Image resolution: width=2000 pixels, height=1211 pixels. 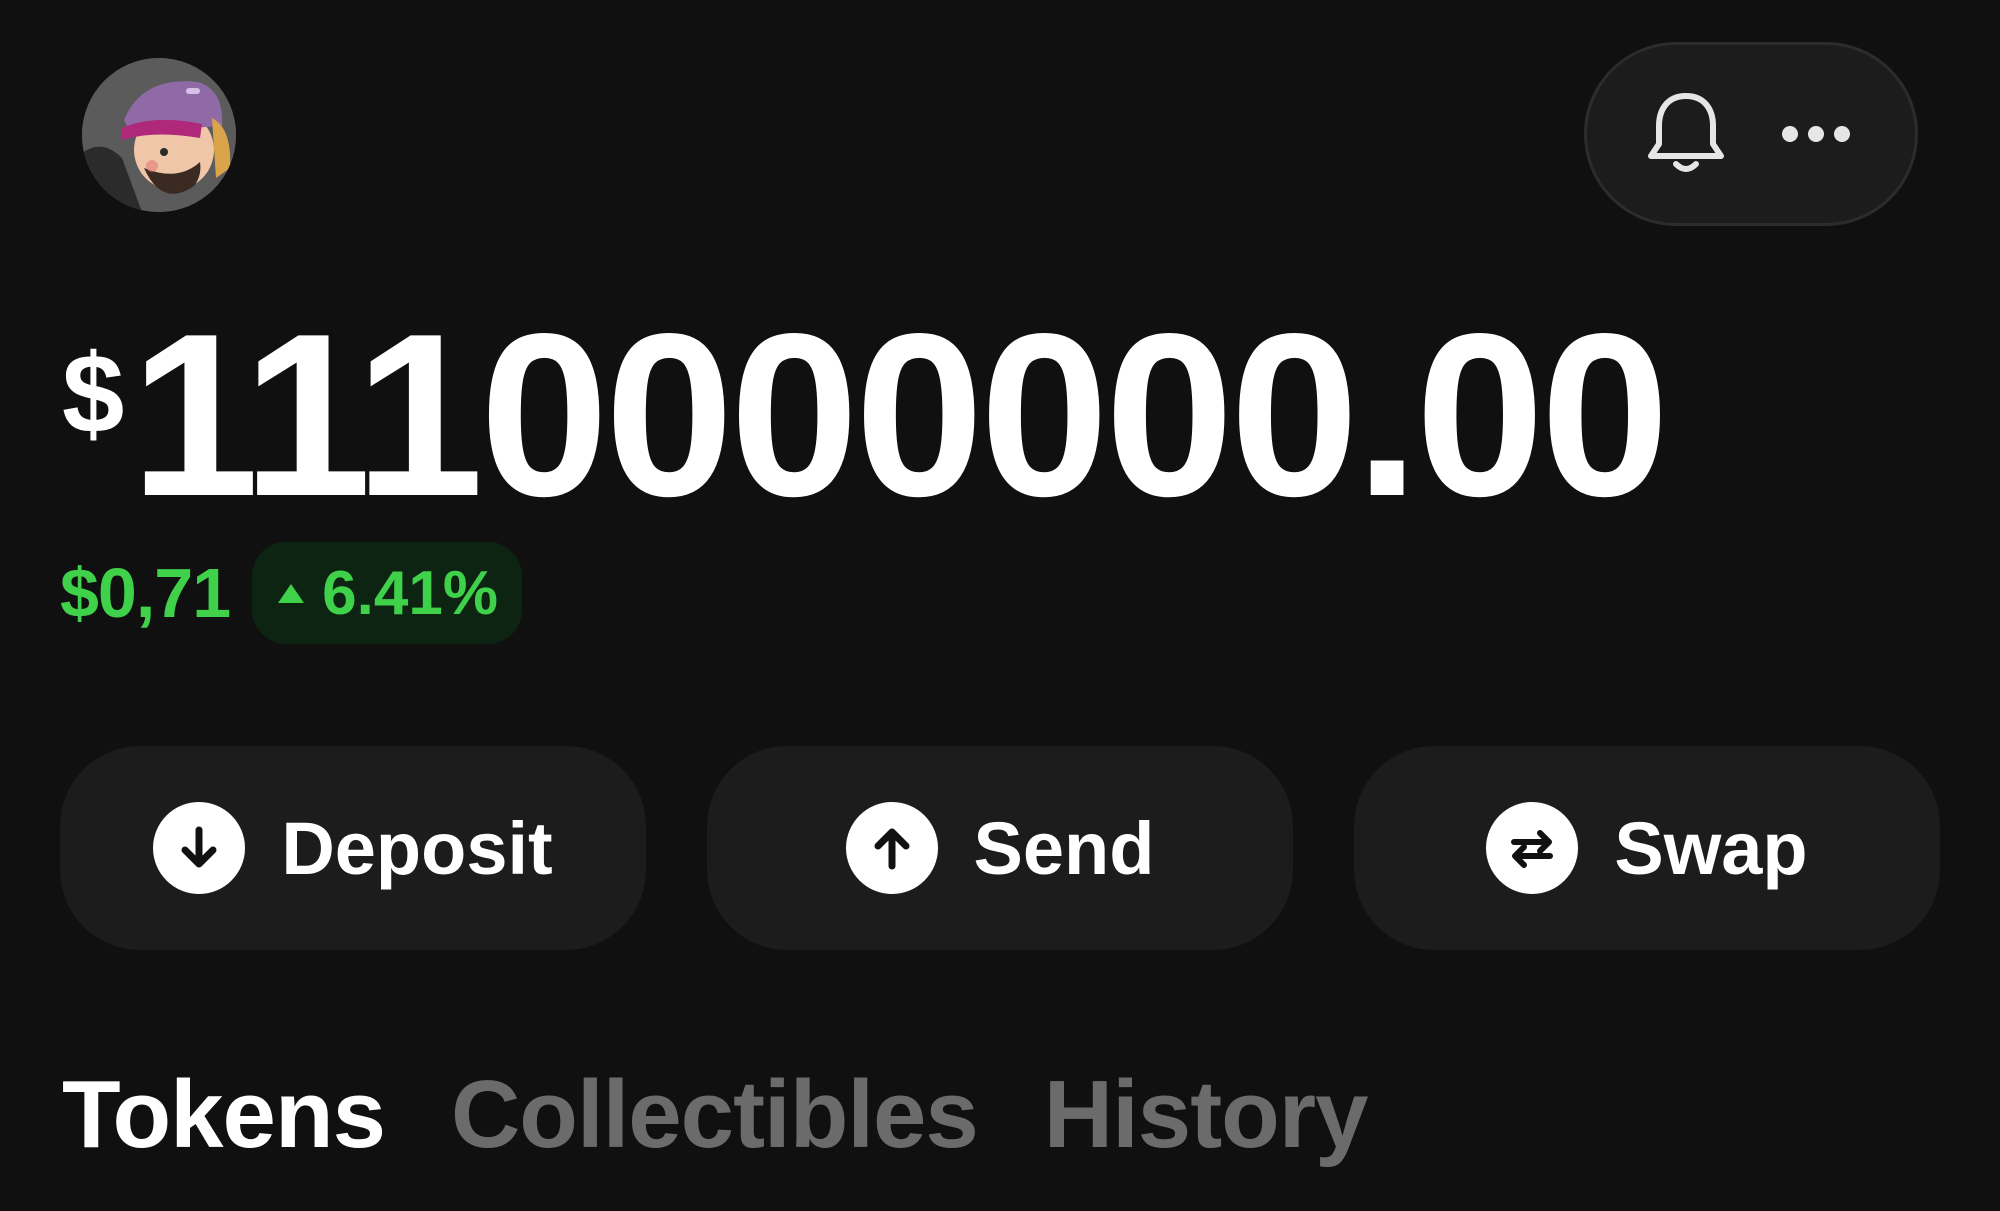 I want to click on tab-tokens: Tokens, so click(x=224, y=1115).